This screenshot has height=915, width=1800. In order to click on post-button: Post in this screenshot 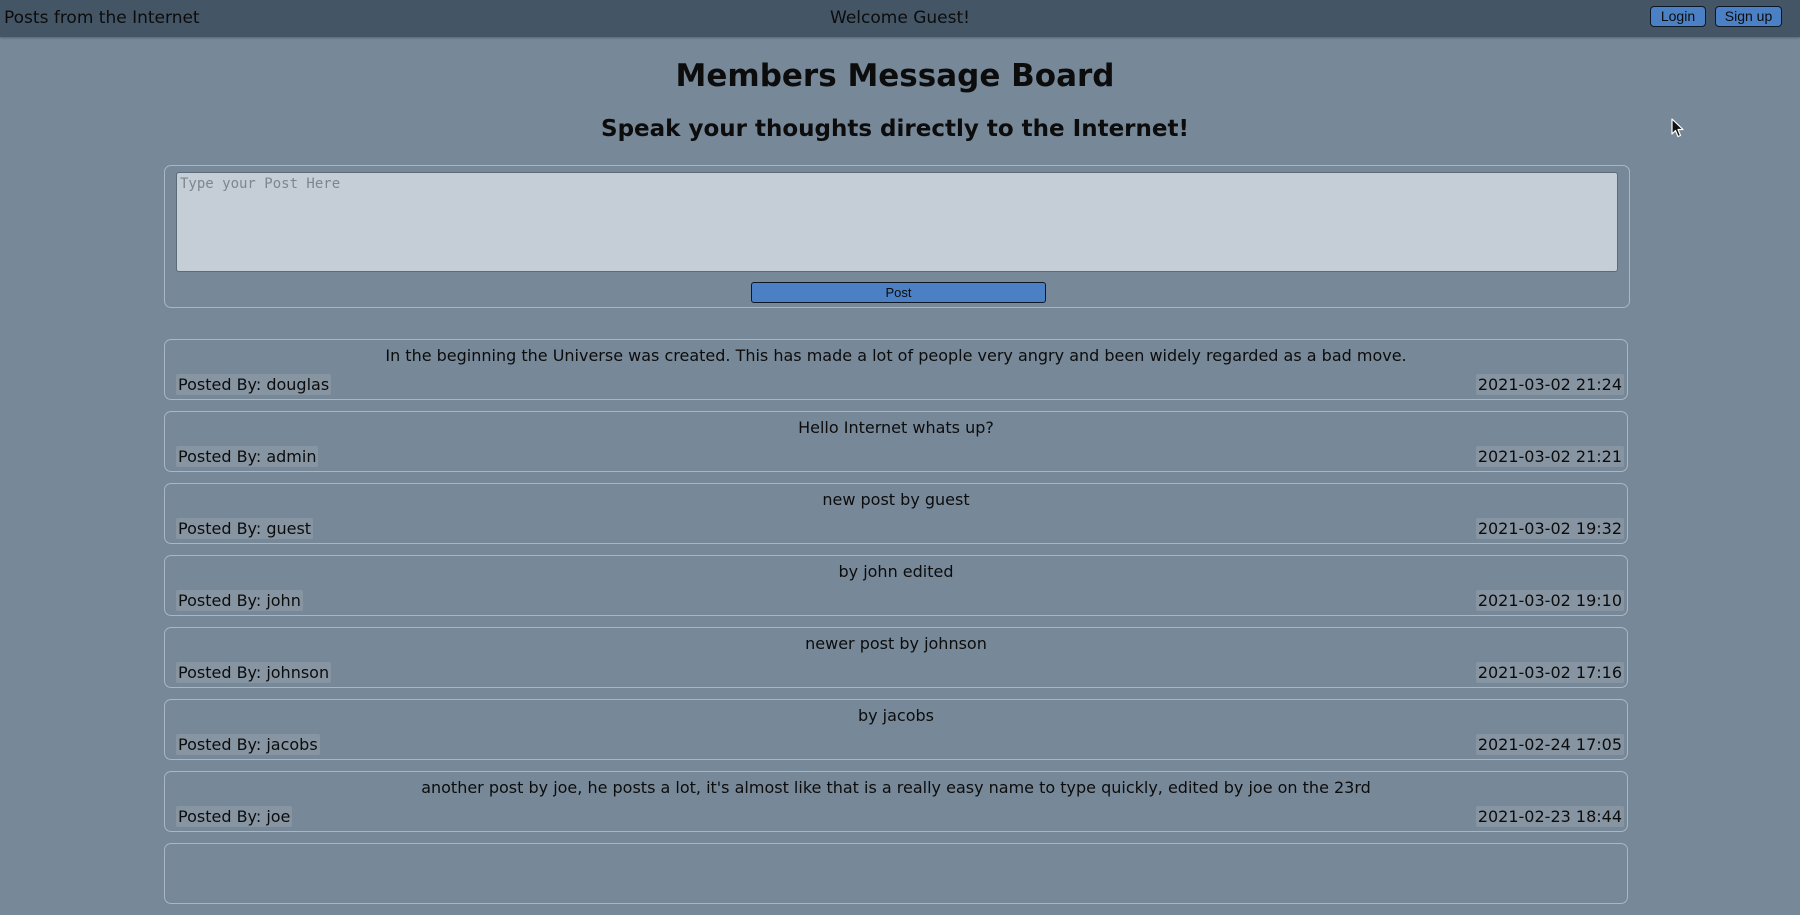, I will do `click(898, 292)`.